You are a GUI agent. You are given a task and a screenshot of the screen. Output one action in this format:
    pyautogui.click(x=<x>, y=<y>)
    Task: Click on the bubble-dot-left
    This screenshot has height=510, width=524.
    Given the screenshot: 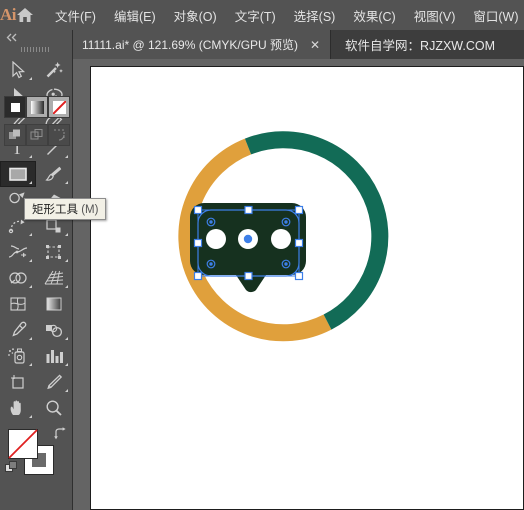 What is the action you would take?
    pyautogui.click(x=216, y=239)
    